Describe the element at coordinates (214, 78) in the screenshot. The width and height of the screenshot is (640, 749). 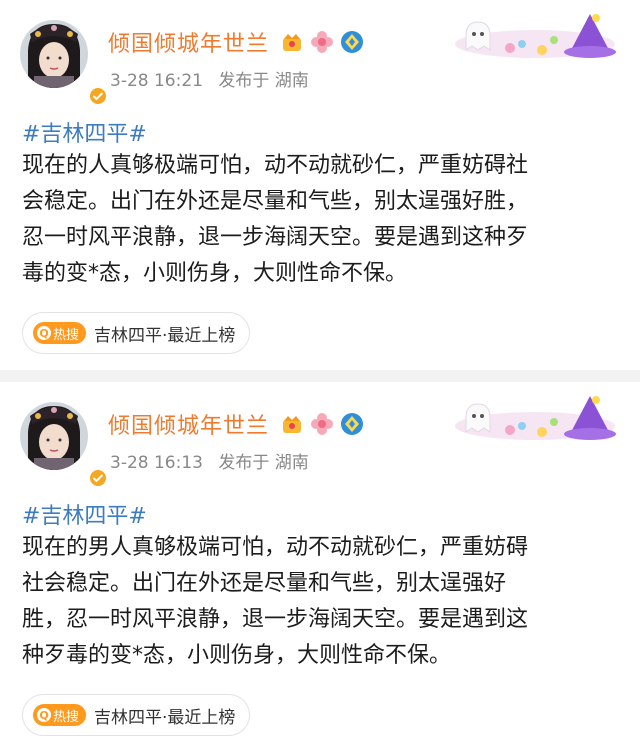
I see `post-meta: 3-28 16:21 发布于 湖南` at that location.